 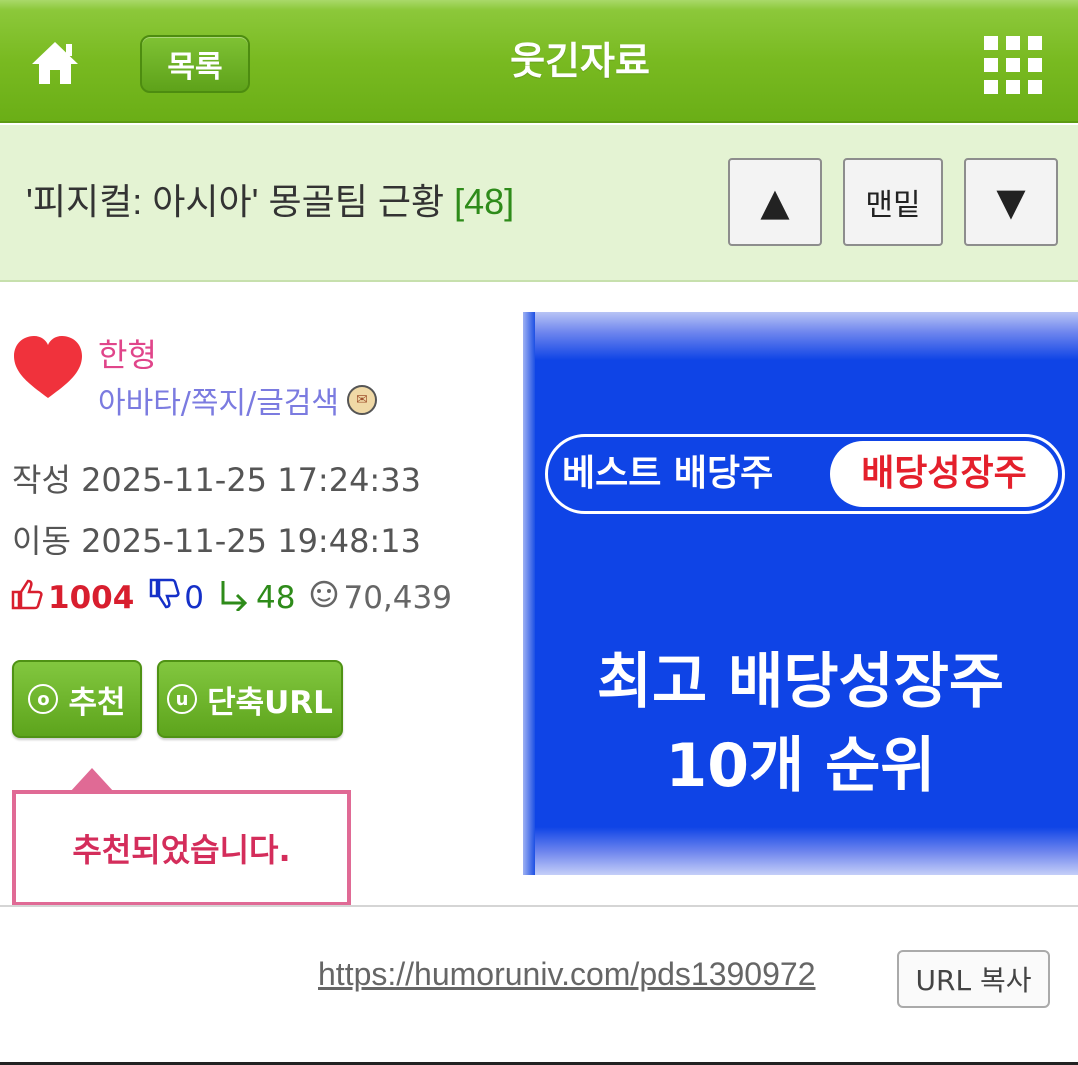 What do you see at coordinates (580, 61) in the screenshot?
I see `board-title: 웃긴자료` at bounding box center [580, 61].